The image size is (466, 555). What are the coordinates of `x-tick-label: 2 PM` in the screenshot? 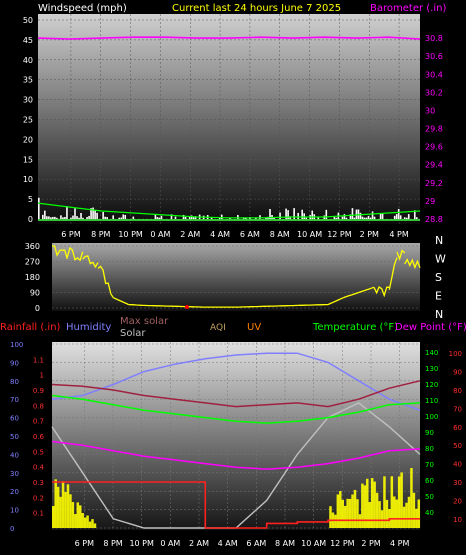 It's located at (370, 543).